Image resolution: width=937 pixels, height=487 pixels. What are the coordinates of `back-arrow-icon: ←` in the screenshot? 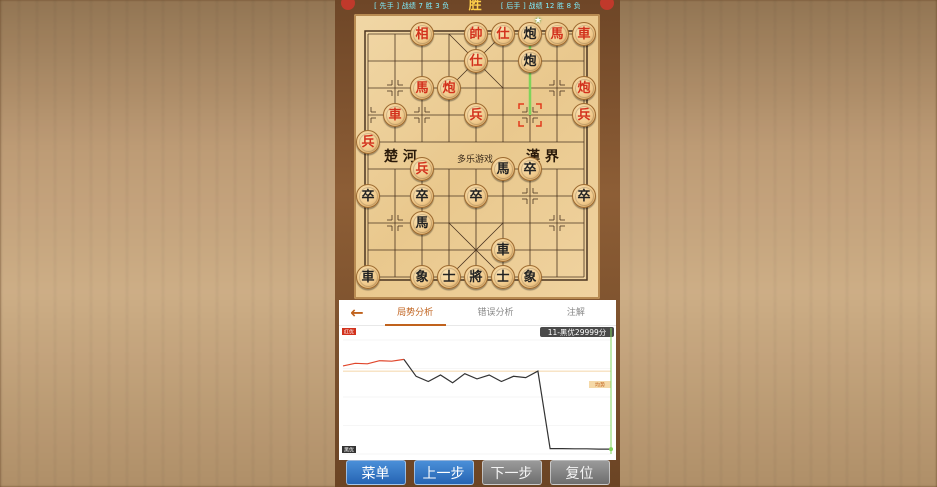 It's located at (357, 313).